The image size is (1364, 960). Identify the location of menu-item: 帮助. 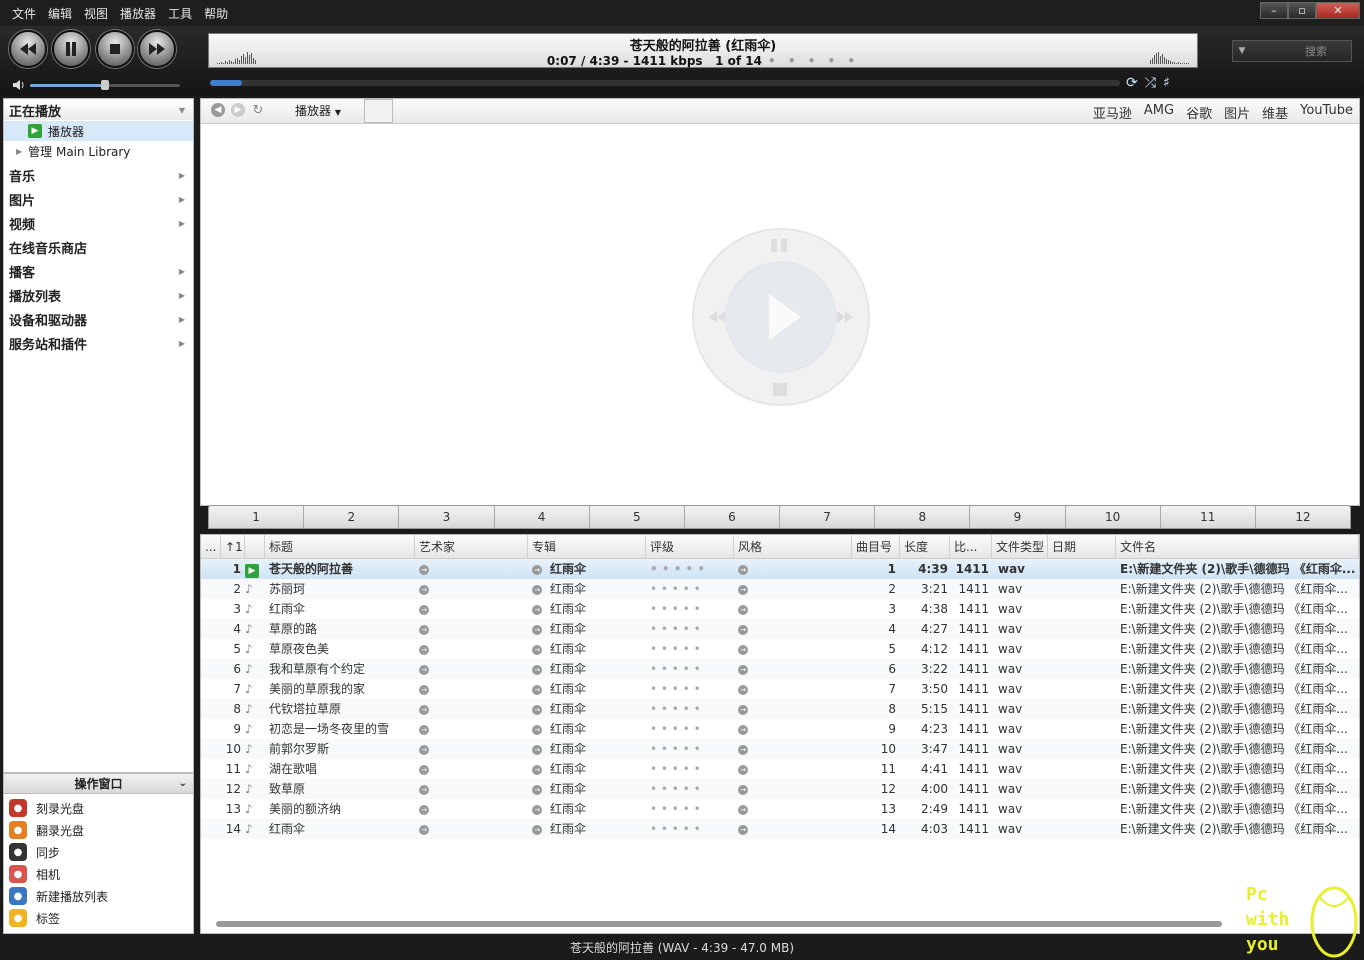
(216, 13).